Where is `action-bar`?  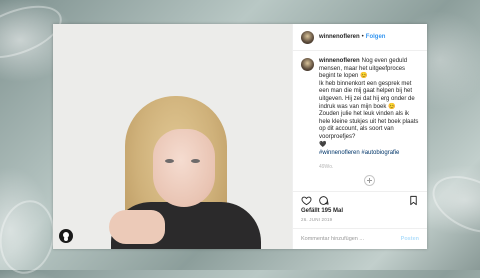
action-bar is located at coordinates (360, 199).